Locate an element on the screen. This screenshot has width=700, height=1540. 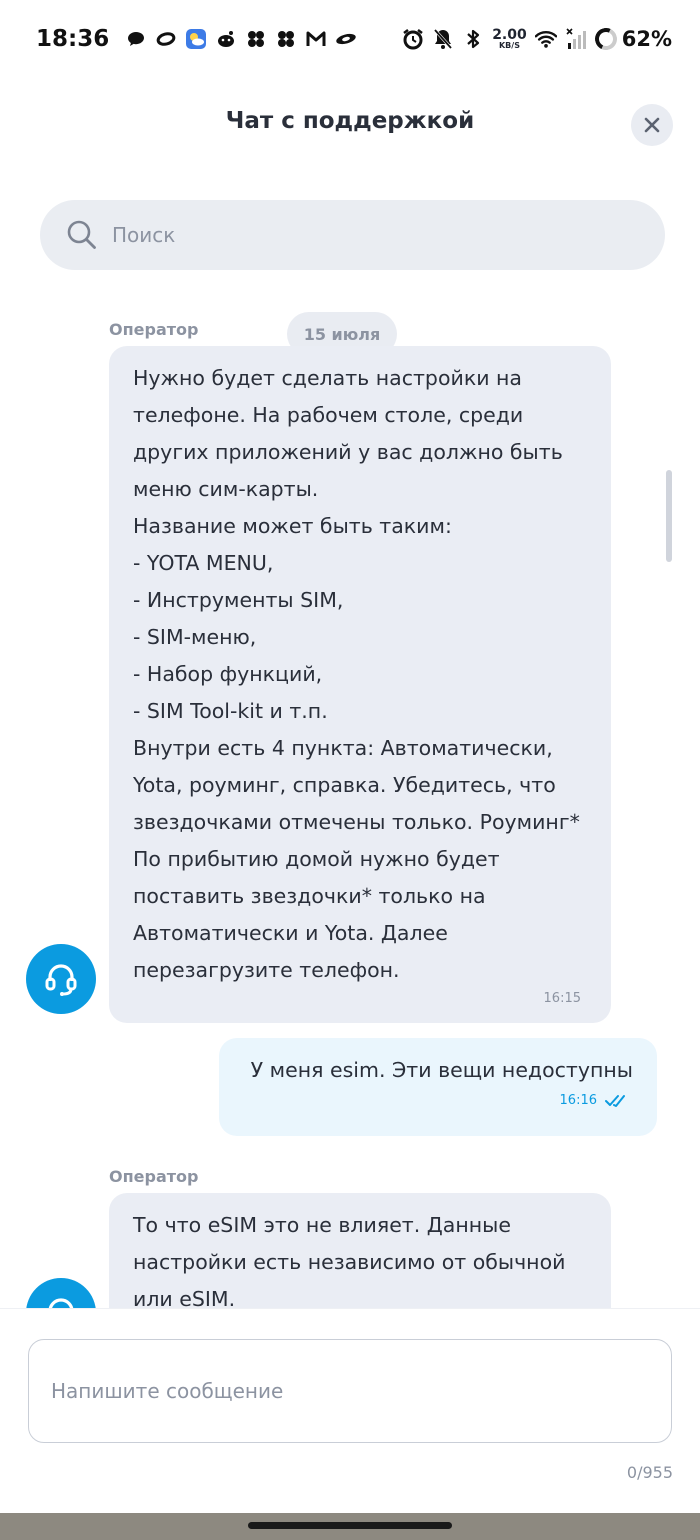
message-placeholder: Напишите сообщение is located at coordinates (167, 1391).